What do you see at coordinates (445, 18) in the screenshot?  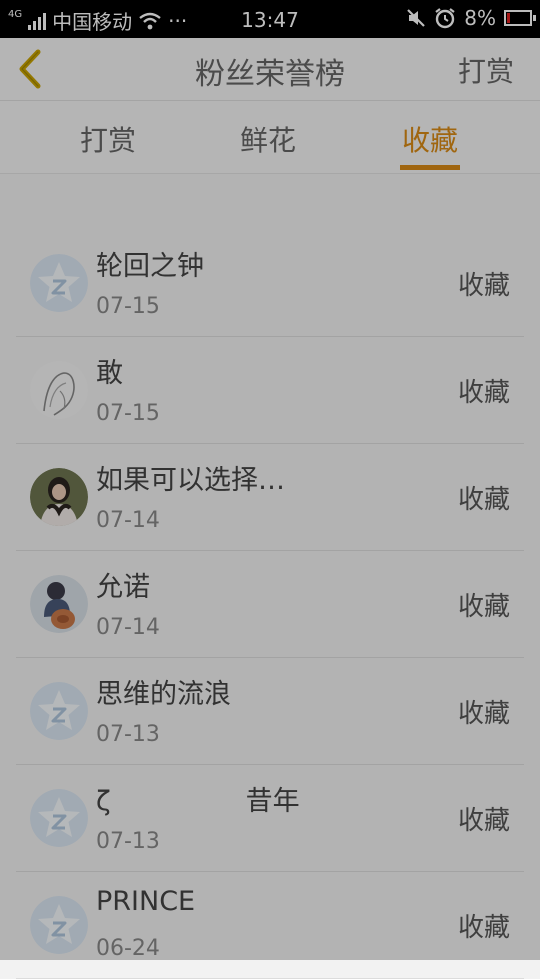 I see `alarm-icon` at bounding box center [445, 18].